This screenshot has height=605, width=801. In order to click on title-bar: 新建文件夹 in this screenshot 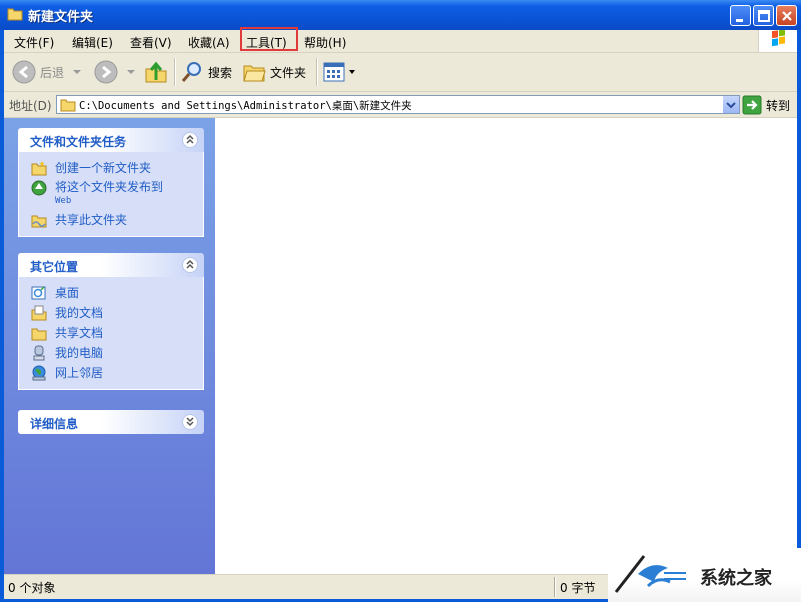, I will do `click(400, 15)`.